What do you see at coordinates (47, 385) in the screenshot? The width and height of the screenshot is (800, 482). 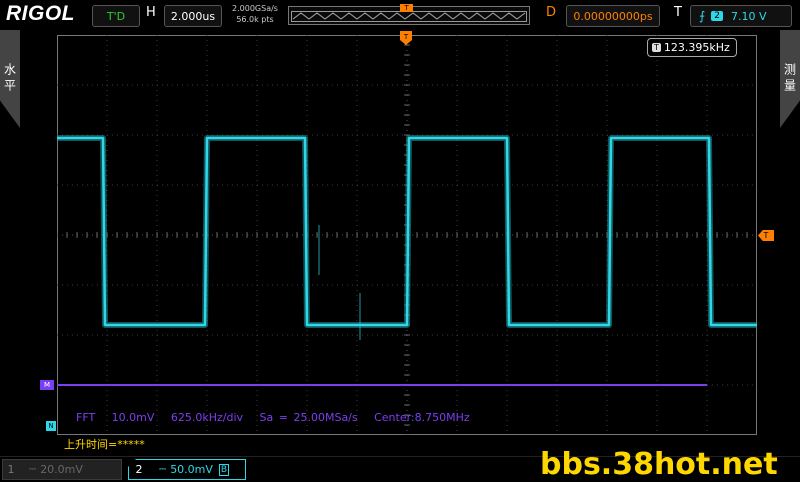 I see `math-channel-marker: M` at bounding box center [47, 385].